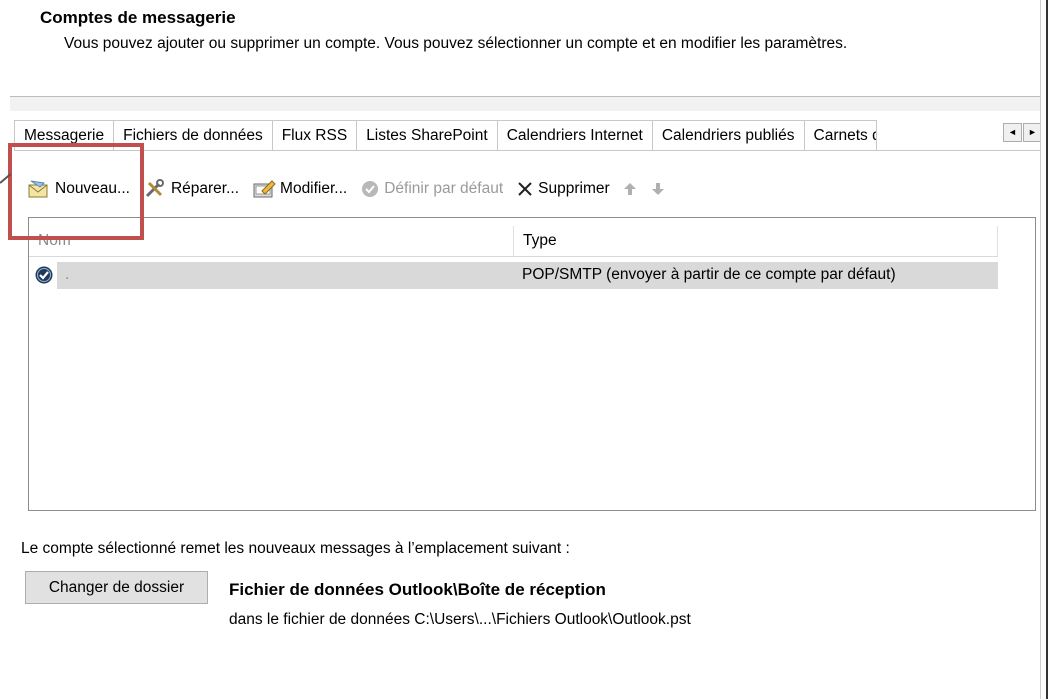  I want to click on arrow-down-icon, so click(658, 189).